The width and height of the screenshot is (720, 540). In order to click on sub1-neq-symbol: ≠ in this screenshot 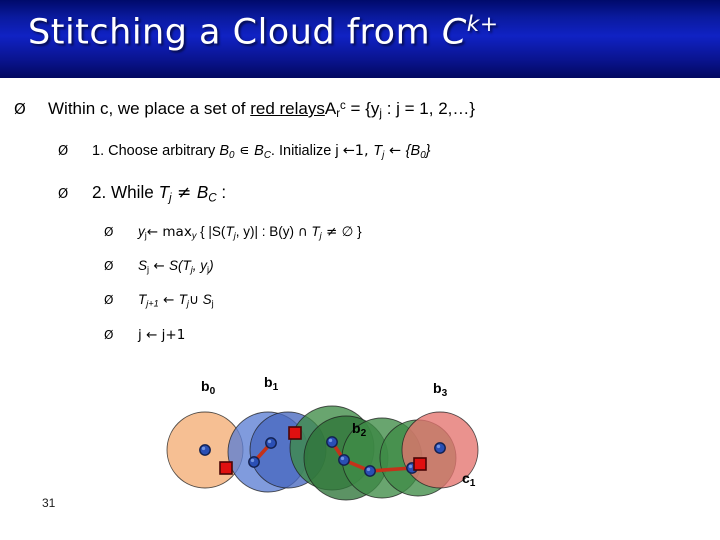, I will do `click(331, 232)`.